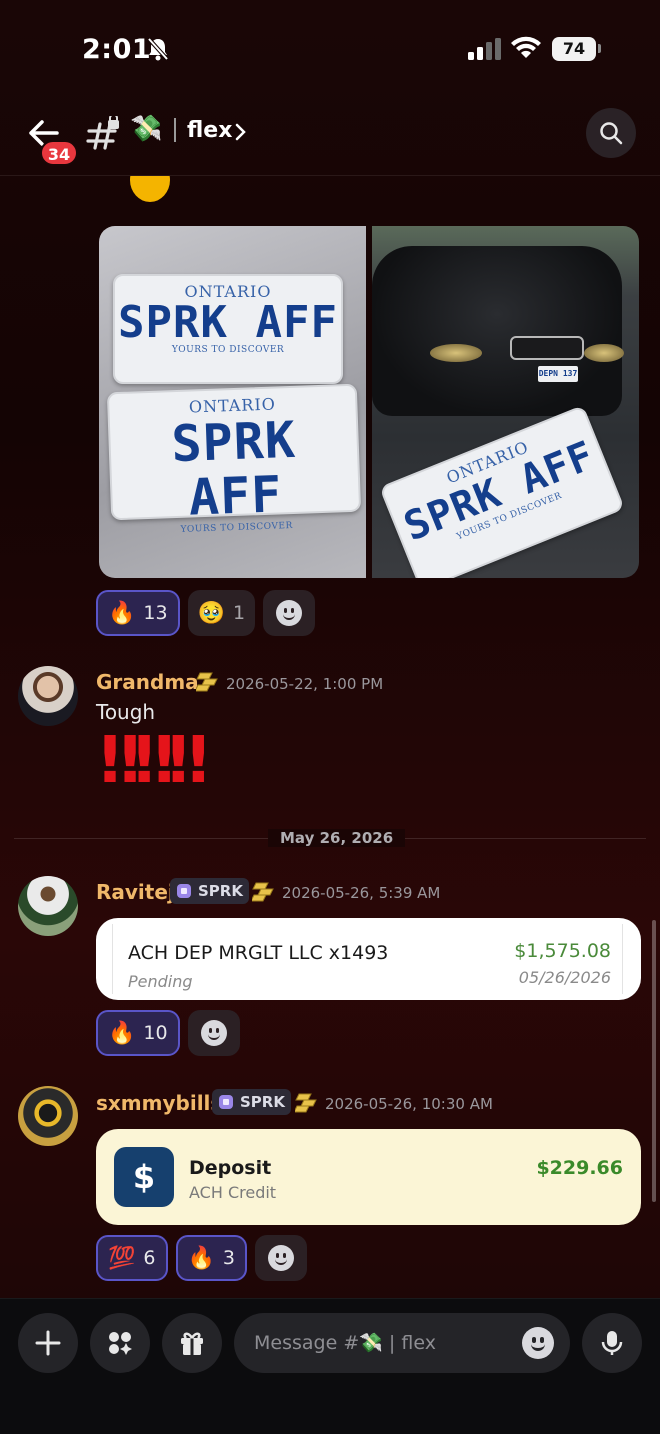 This screenshot has height=1434, width=660. What do you see at coordinates (233, 1192) in the screenshot?
I see `deposit-subtitle: ACH Credit` at bounding box center [233, 1192].